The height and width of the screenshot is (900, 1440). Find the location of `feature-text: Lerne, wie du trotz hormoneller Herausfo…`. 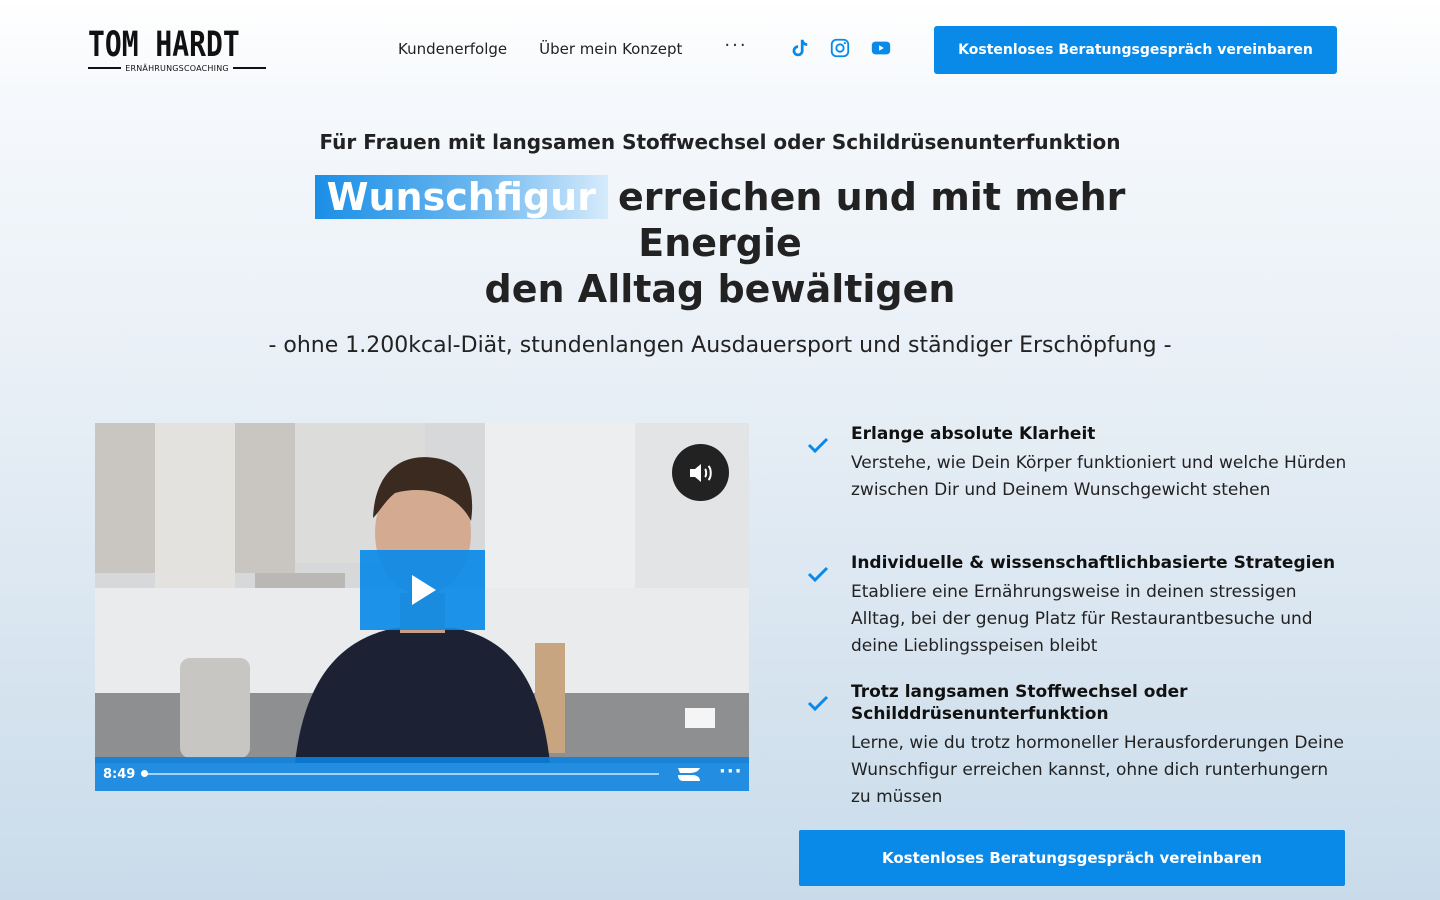

feature-text: Lerne, wie du trotz hormoneller Herausfo… is located at coordinates (1097, 770).